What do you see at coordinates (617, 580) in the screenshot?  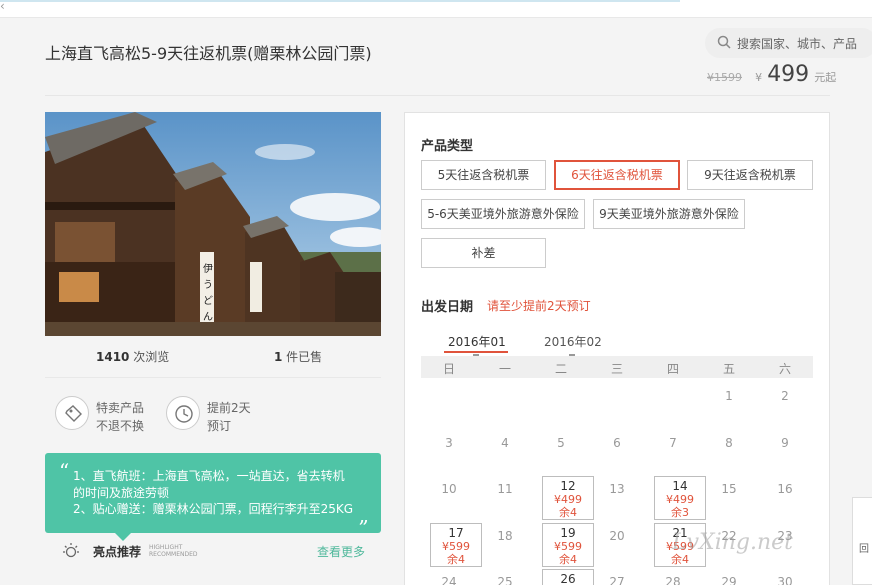 I see `calendar-day: 27` at bounding box center [617, 580].